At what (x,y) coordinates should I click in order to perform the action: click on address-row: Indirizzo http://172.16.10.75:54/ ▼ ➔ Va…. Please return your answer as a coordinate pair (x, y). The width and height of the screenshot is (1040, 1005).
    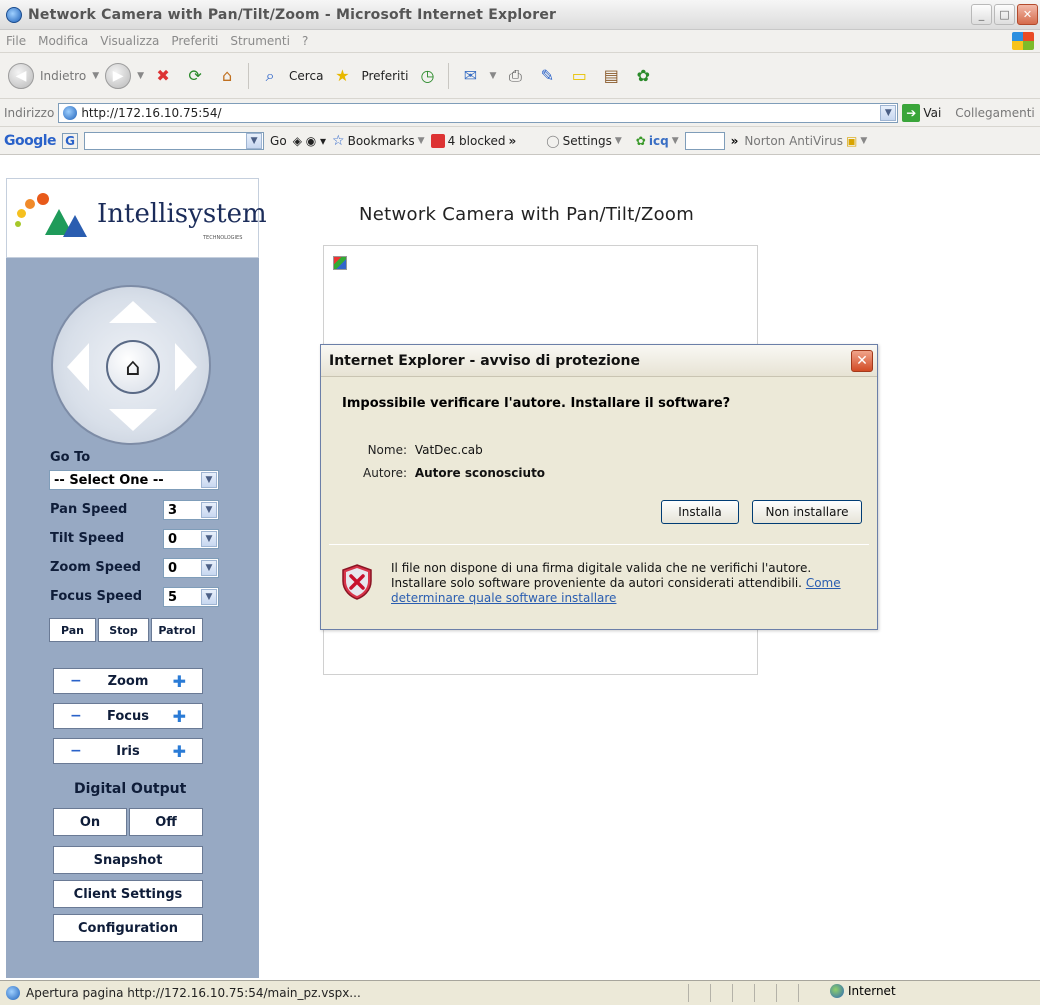
    Looking at the image, I should click on (520, 113).